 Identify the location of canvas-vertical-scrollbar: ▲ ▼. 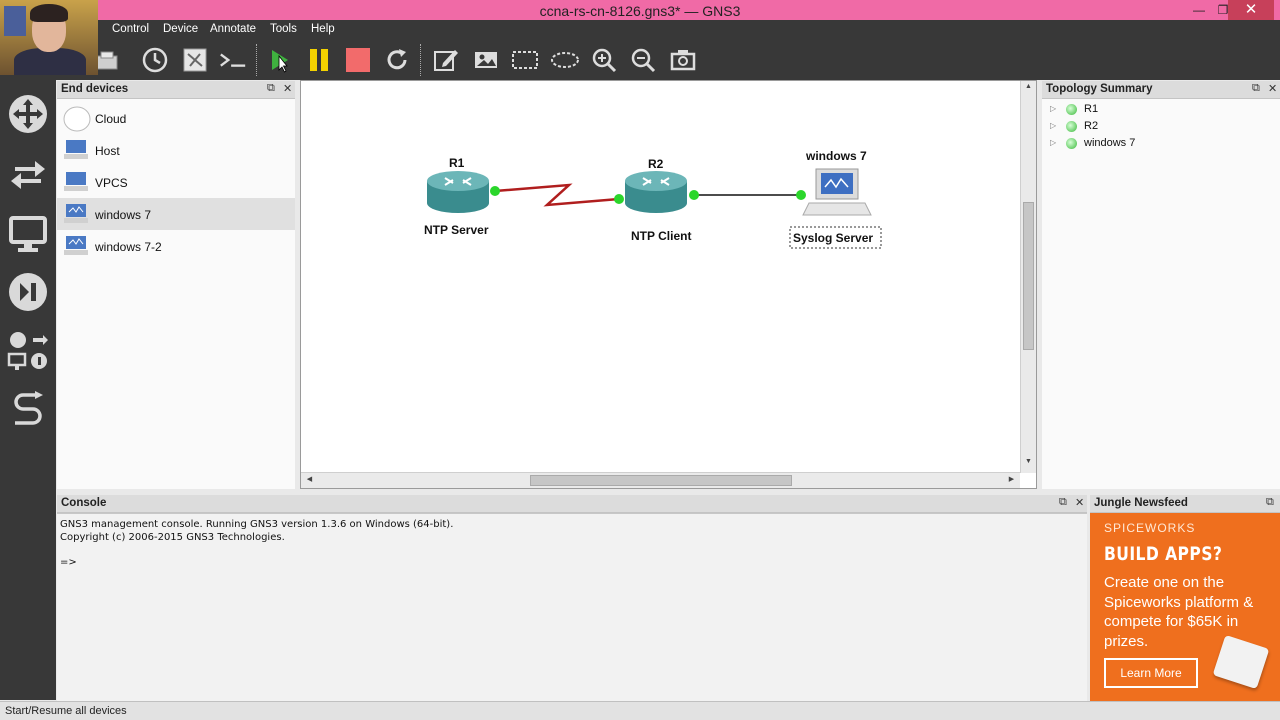
(1028, 277).